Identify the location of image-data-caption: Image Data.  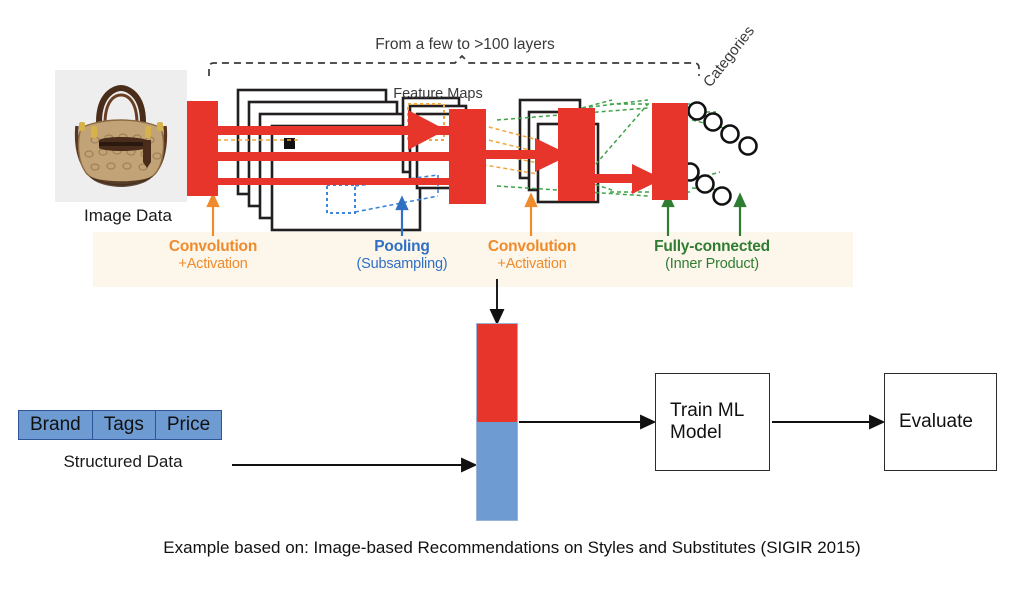
(128, 215).